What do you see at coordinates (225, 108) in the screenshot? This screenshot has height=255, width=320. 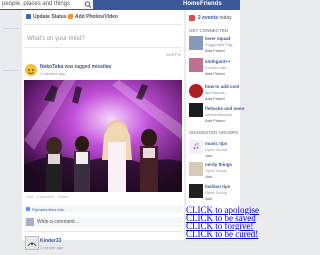 I see `suggestion-name: fleltacks and more` at bounding box center [225, 108].